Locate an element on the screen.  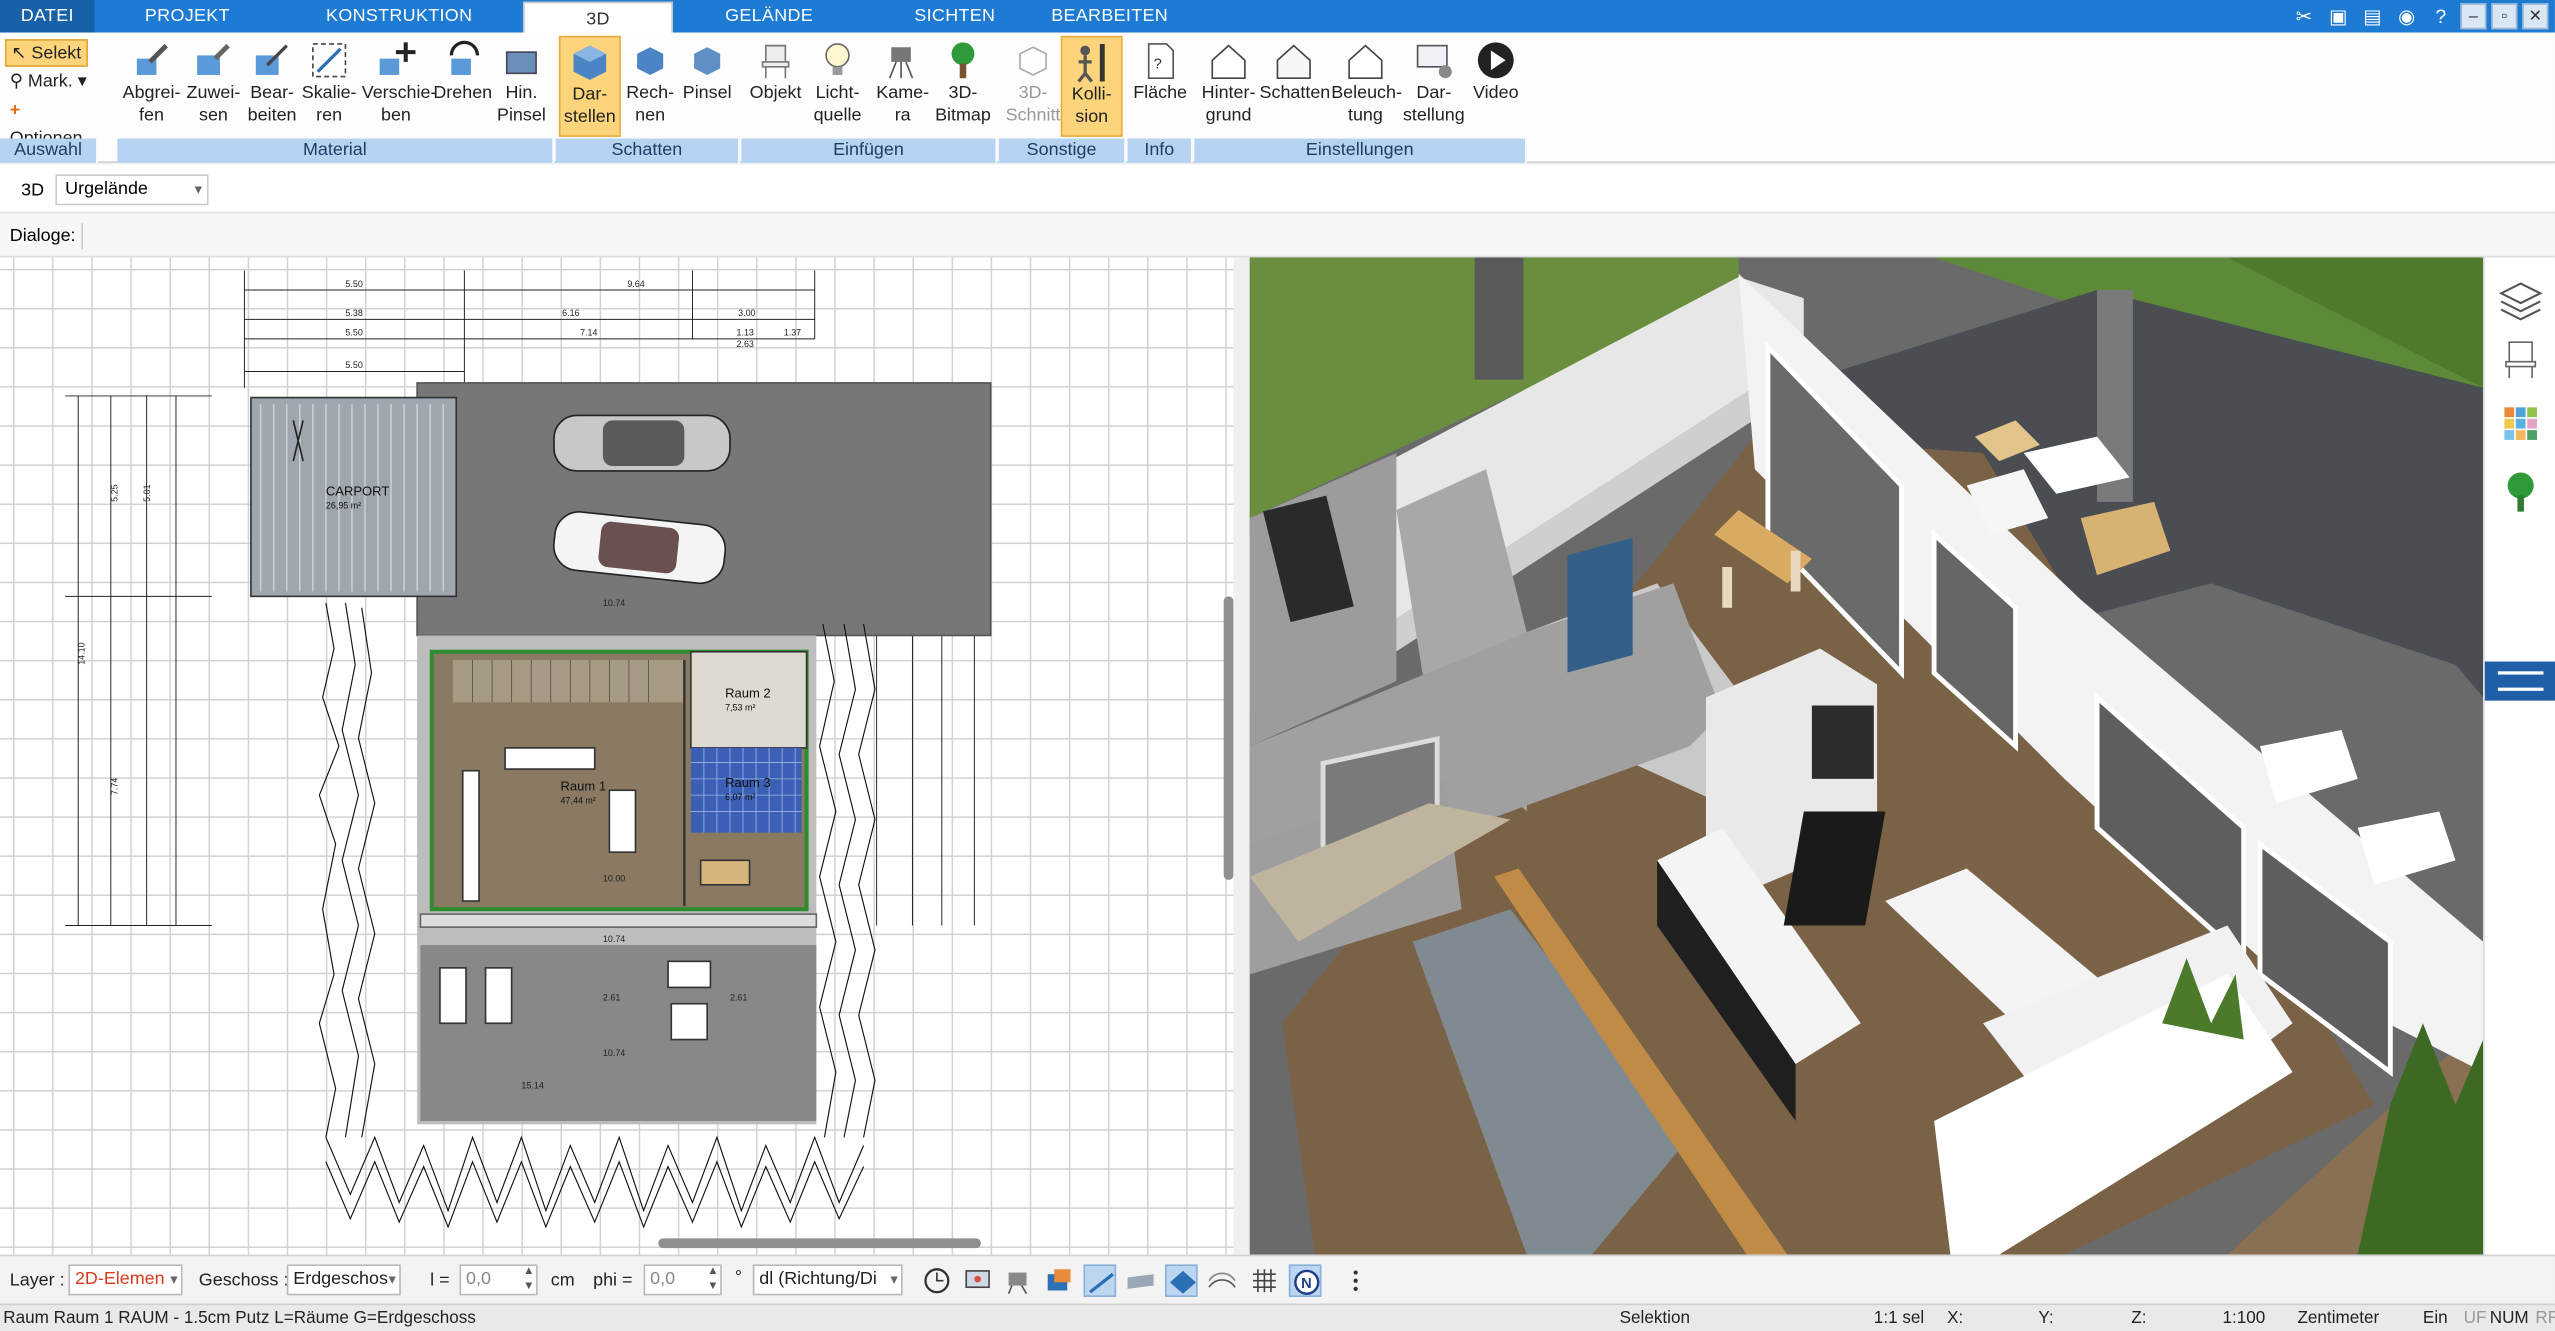
tab-sichten: SICHTEN is located at coordinates (954, 16).